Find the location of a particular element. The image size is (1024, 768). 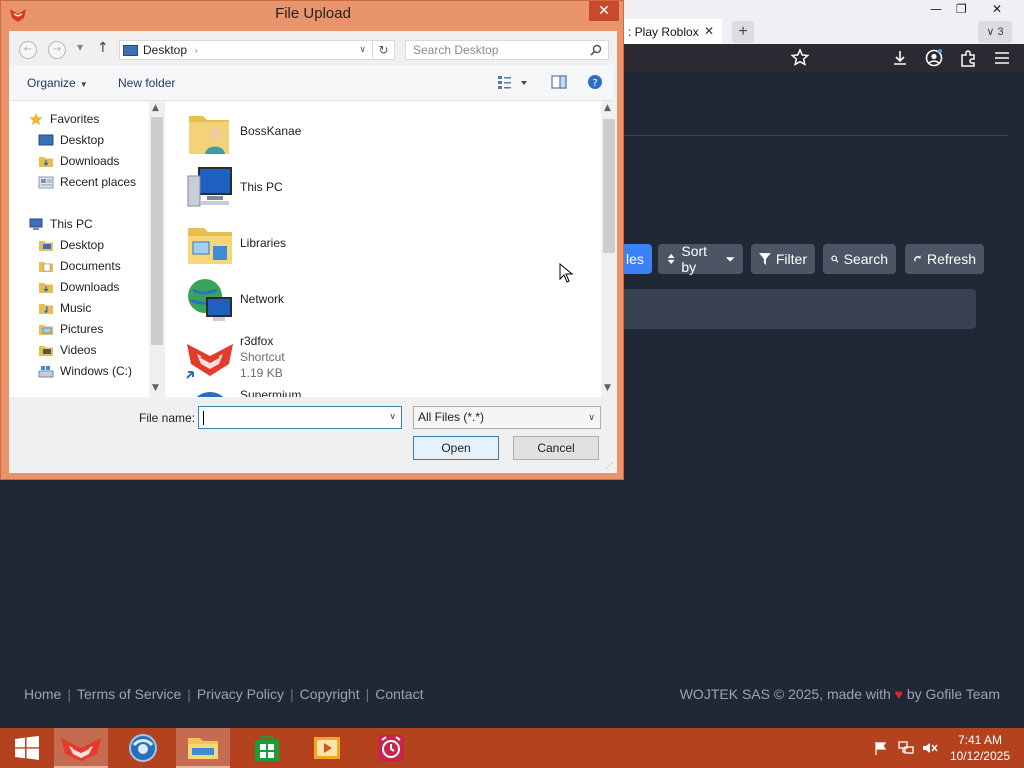

breadcrumb-arrow-icon: › is located at coordinates (196, 50).